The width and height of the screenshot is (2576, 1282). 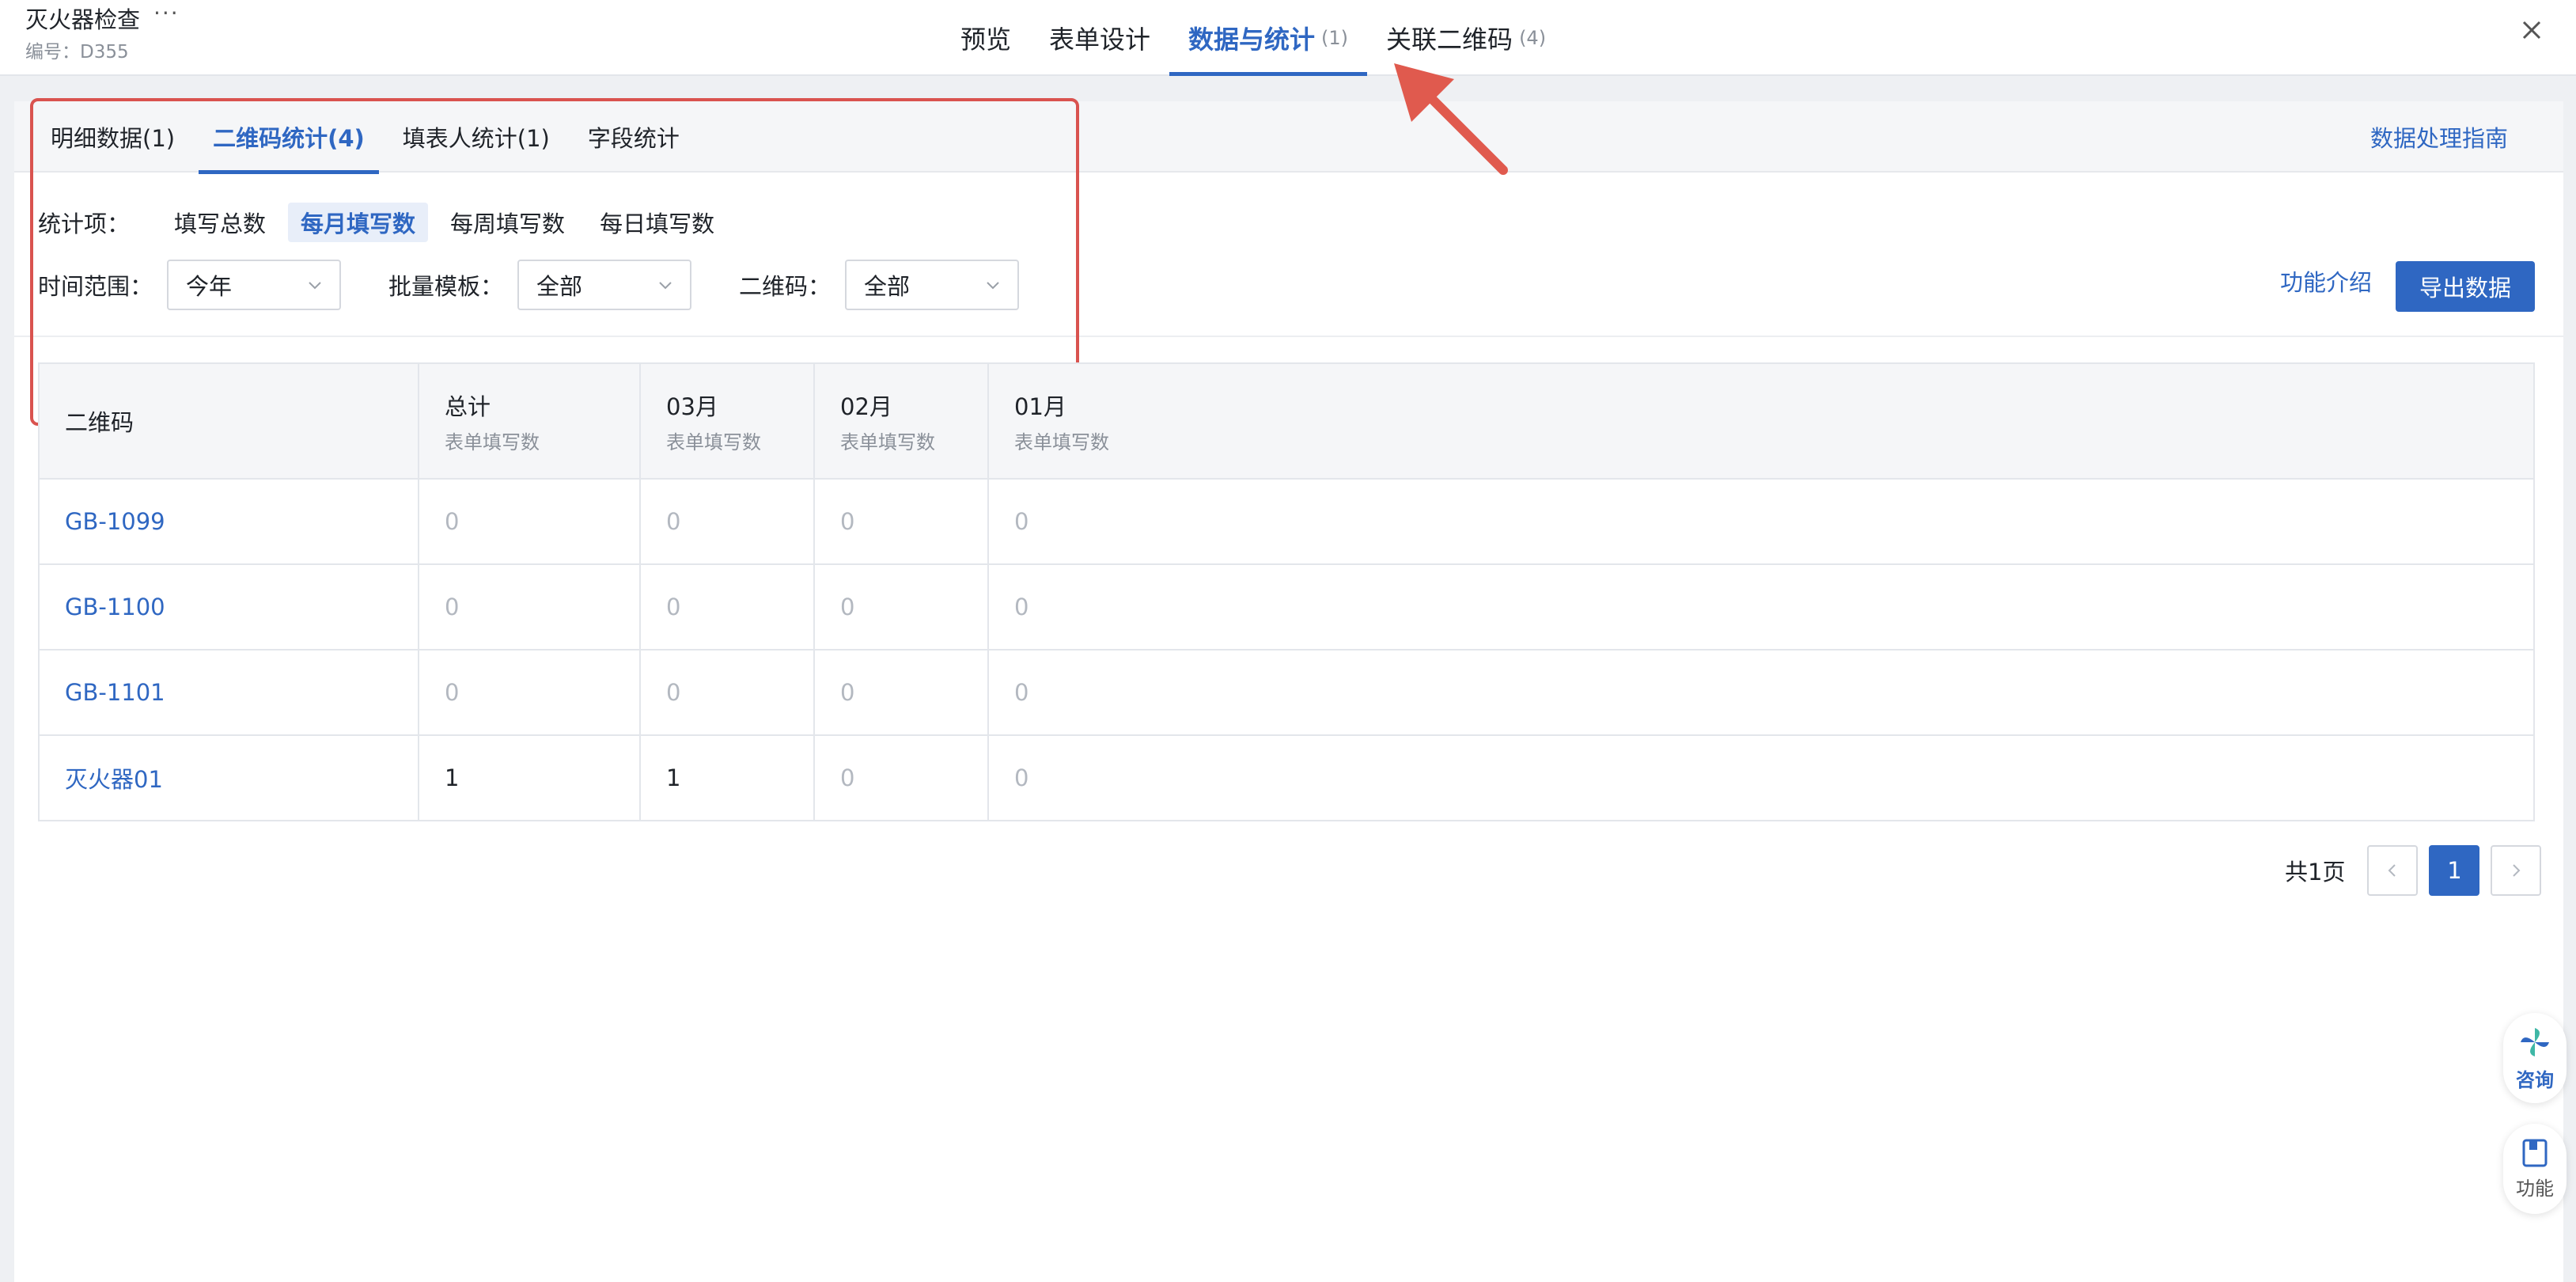 What do you see at coordinates (95, 286) in the screenshot?
I see `time-range-label: 时间范围：` at bounding box center [95, 286].